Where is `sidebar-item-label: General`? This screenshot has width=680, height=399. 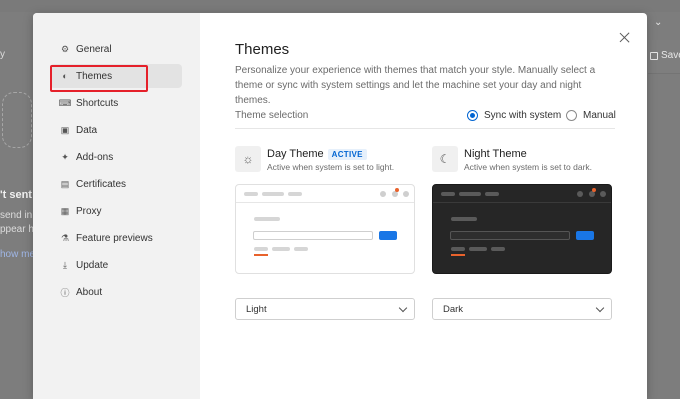
sidebar-item-label: General is located at coordinates (94, 49).